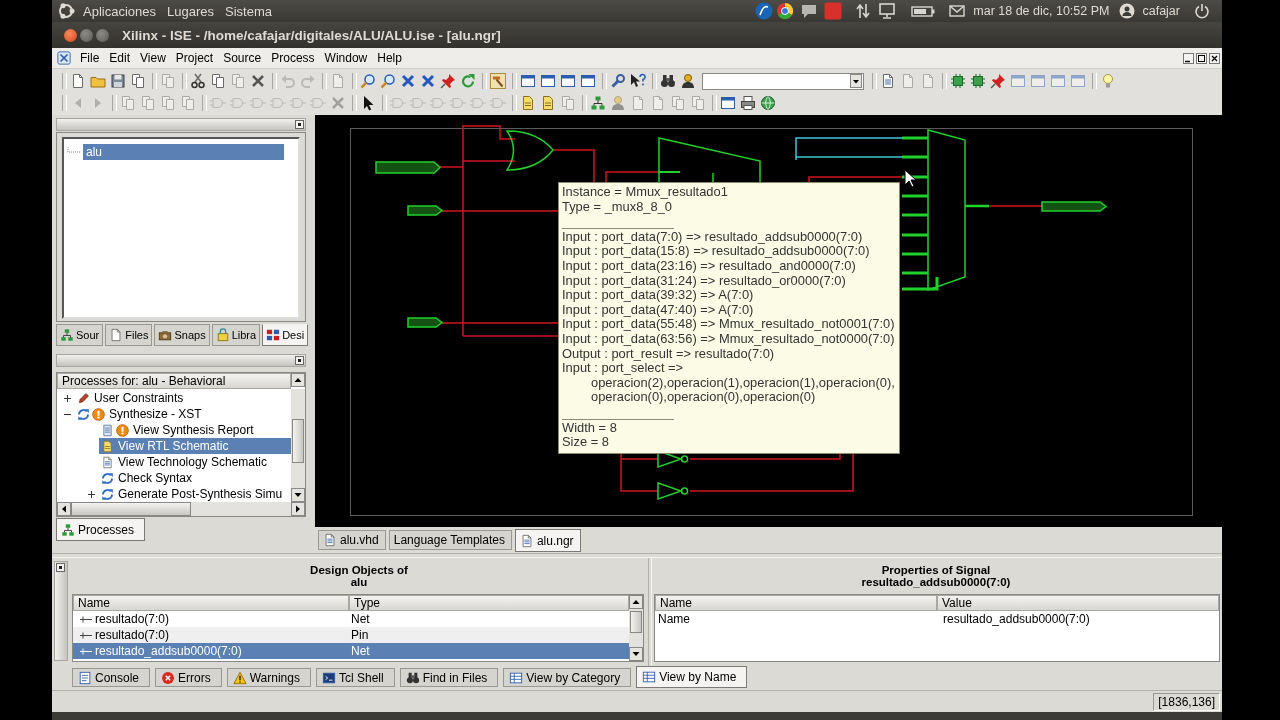 The height and width of the screenshot is (720, 1280). I want to click on network-icon, so click(863, 11).